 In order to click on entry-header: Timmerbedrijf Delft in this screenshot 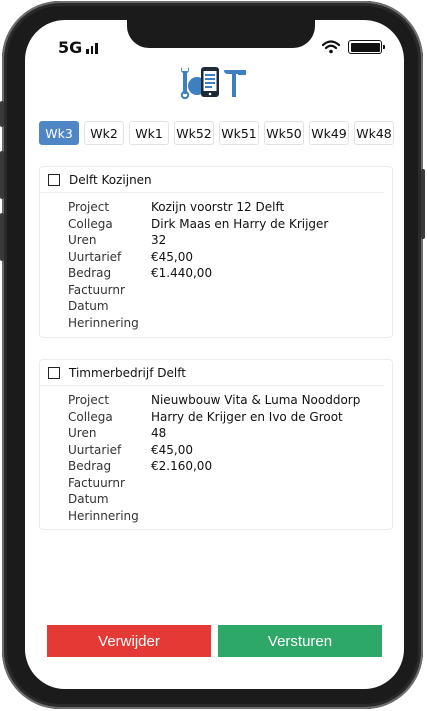, I will do `click(212, 373)`.